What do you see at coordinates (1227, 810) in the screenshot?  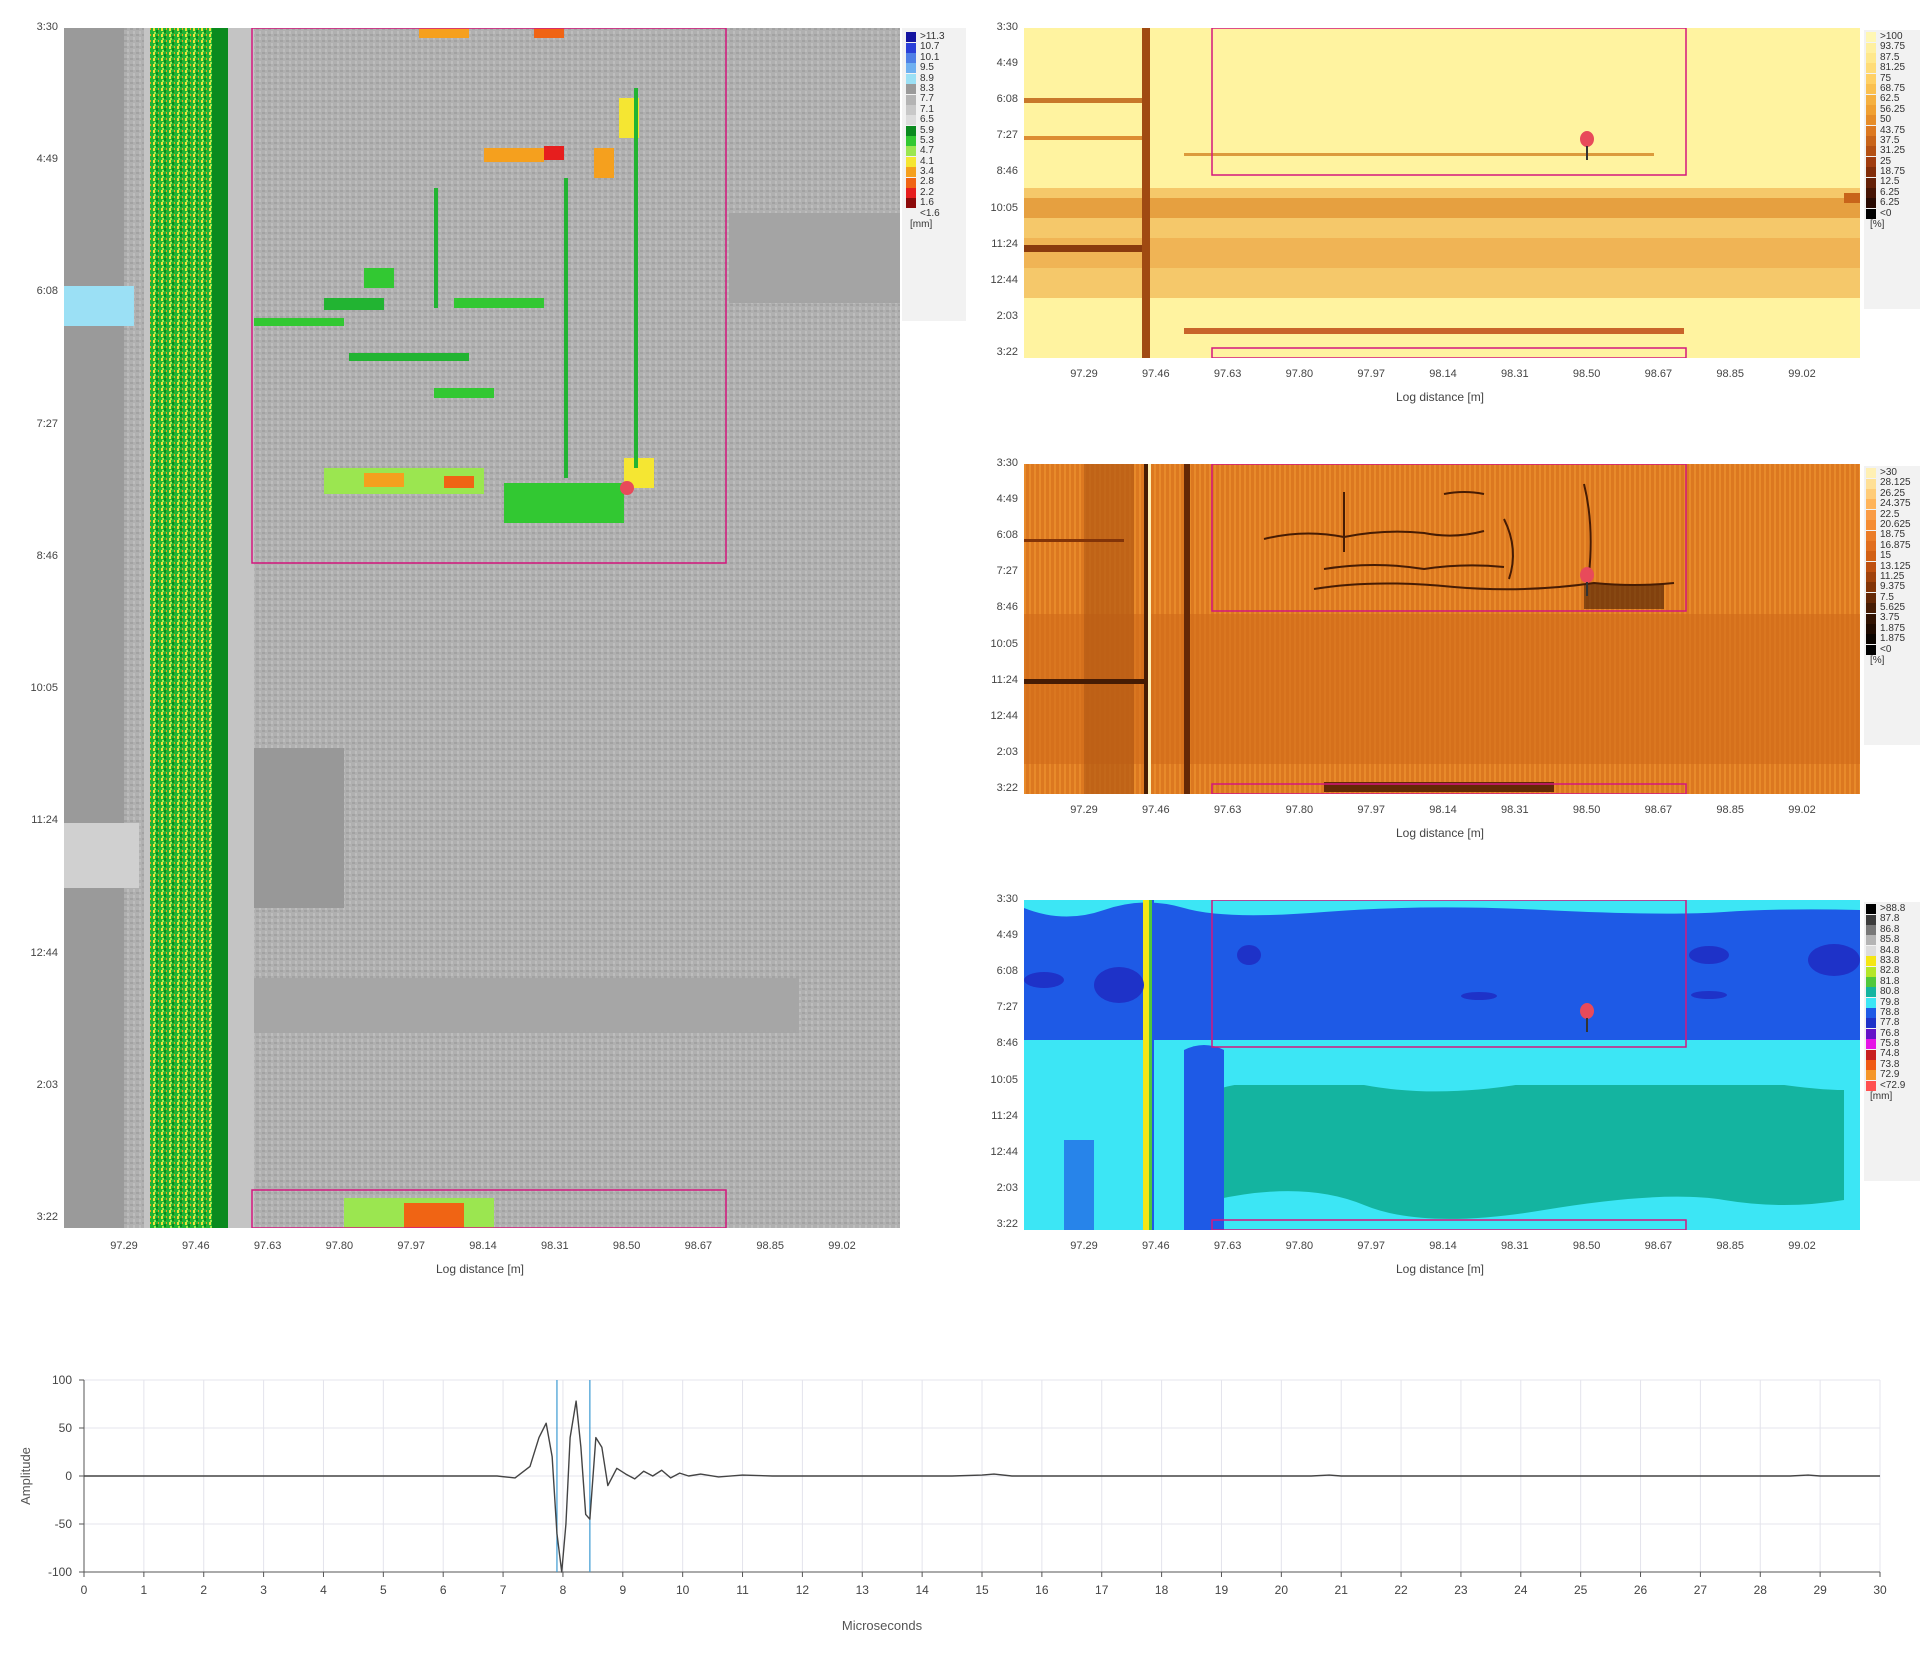 I see `middle-x-tick: 97.63` at bounding box center [1227, 810].